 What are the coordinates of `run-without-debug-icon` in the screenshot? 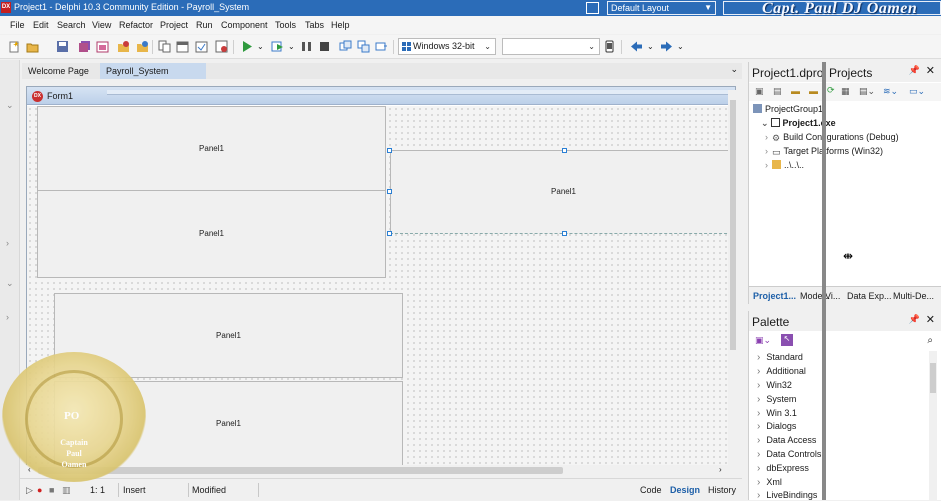 It's located at (277, 46).